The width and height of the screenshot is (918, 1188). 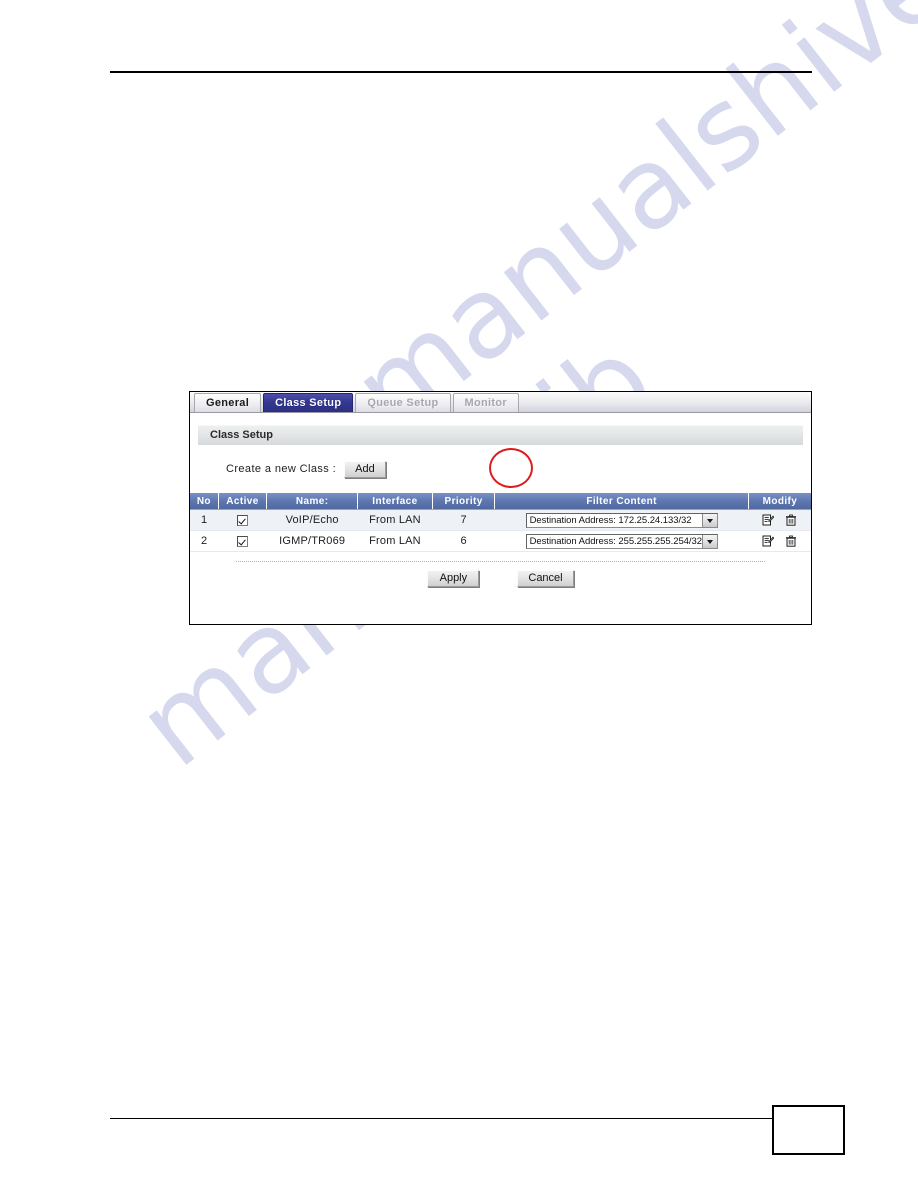 I want to click on cell-name: VoIP/Echo, so click(x=312, y=520).